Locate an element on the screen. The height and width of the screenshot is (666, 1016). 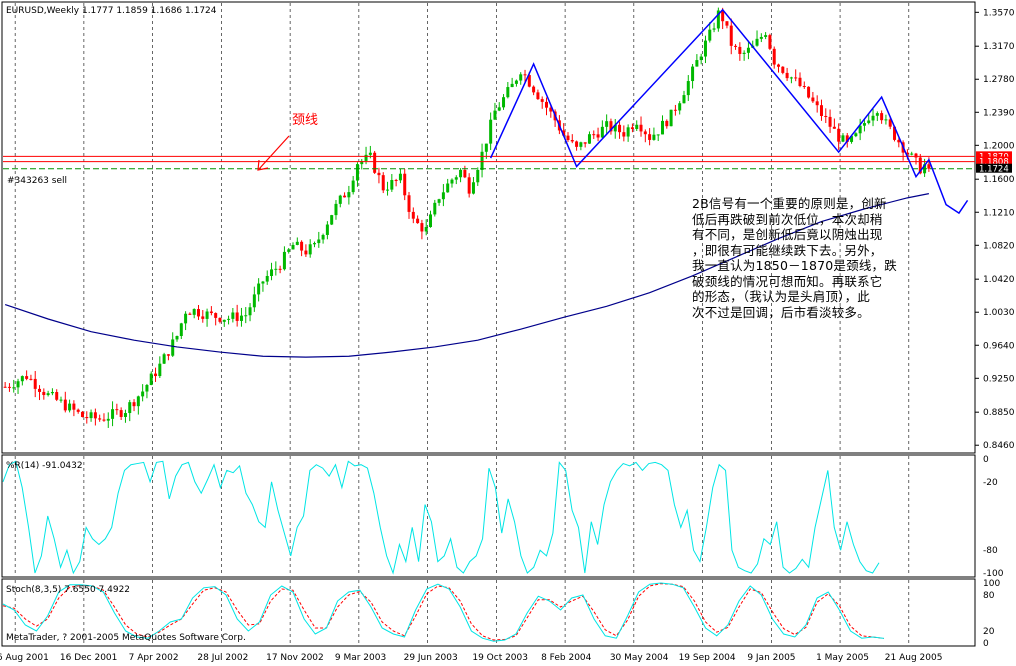
x-tick-label: 8 Feb 2004 is located at coordinates (566, 657).